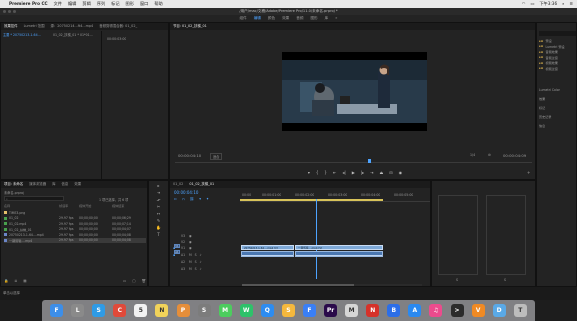 Image resolution: width=577 pixels, height=321 pixels. Describe the element at coordinates (528, 172) in the screenshot. I see `add-button-icon: +` at that location.